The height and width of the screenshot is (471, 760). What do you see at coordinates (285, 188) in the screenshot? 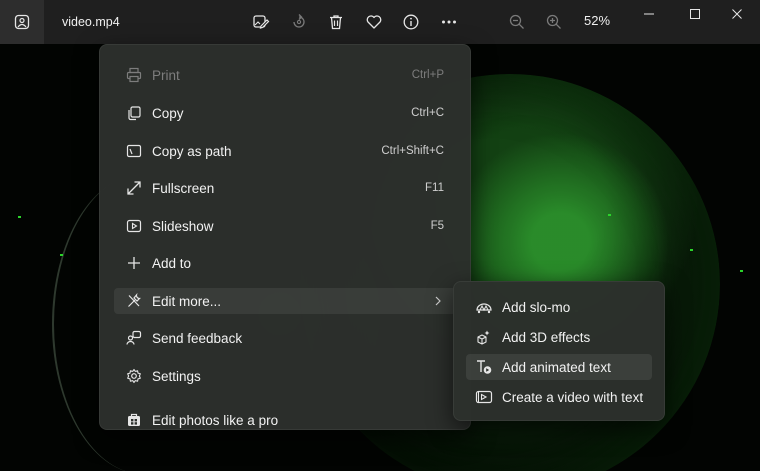
I see `menu-item-fullscreen: Fullscreen F11` at bounding box center [285, 188].